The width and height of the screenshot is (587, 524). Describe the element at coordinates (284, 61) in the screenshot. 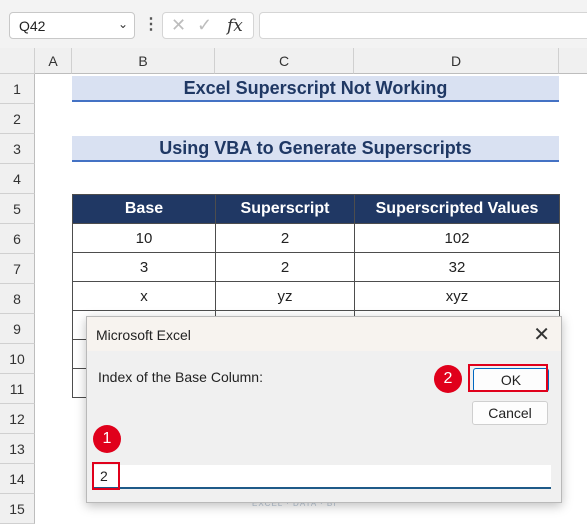

I see `column-header-c: C` at that location.